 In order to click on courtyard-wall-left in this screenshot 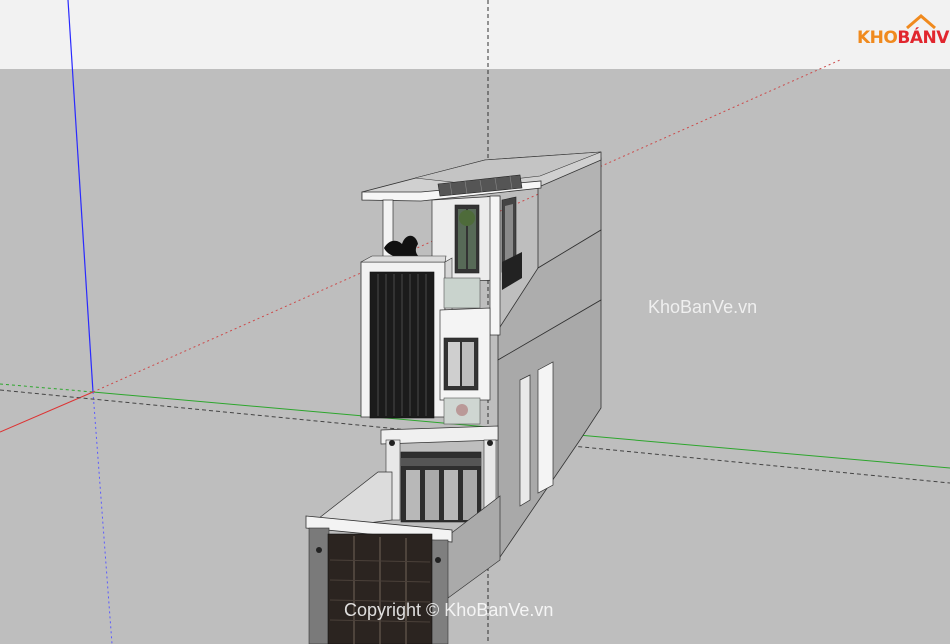, I will do `click(353, 498)`.